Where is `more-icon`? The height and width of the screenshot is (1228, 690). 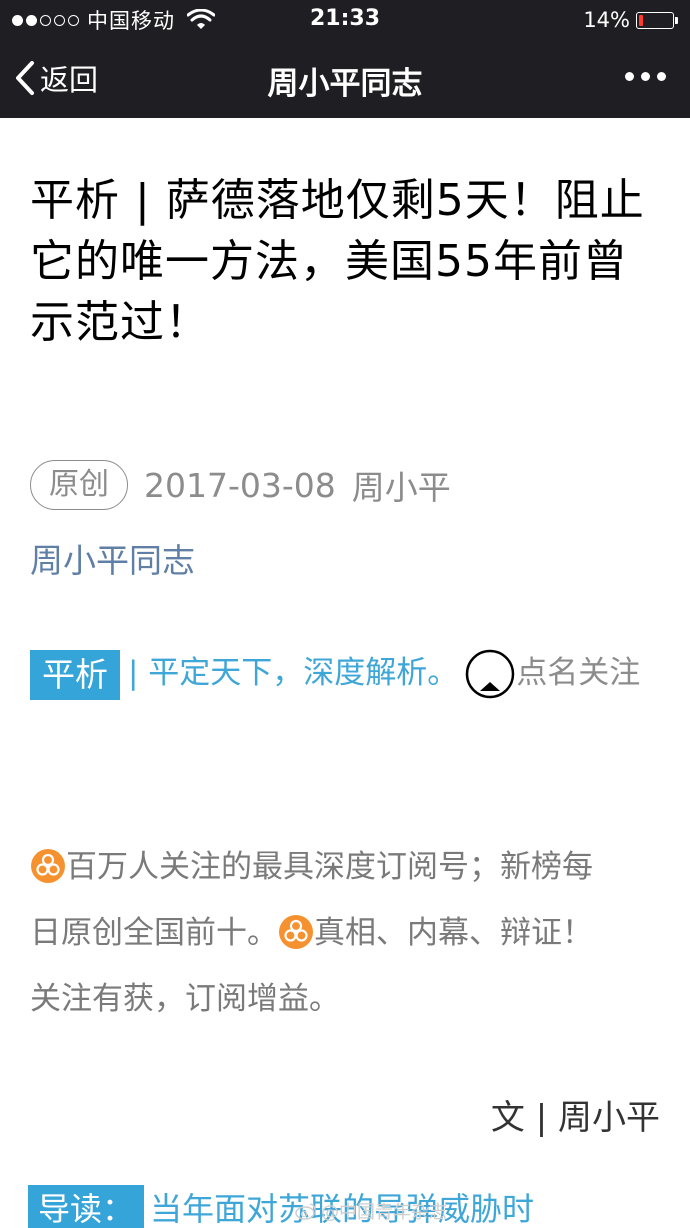 more-icon is located at coordinates (645, 76).